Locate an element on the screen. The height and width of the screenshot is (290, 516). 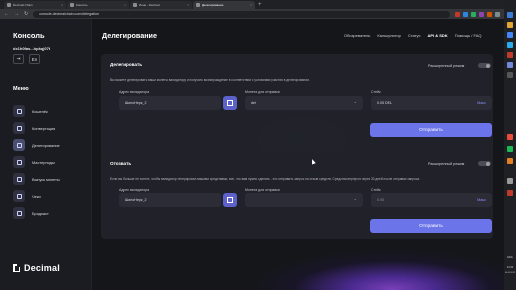
wallet-address: dx1h0fas...hpkqj07t is located at coordinates (31, 48).